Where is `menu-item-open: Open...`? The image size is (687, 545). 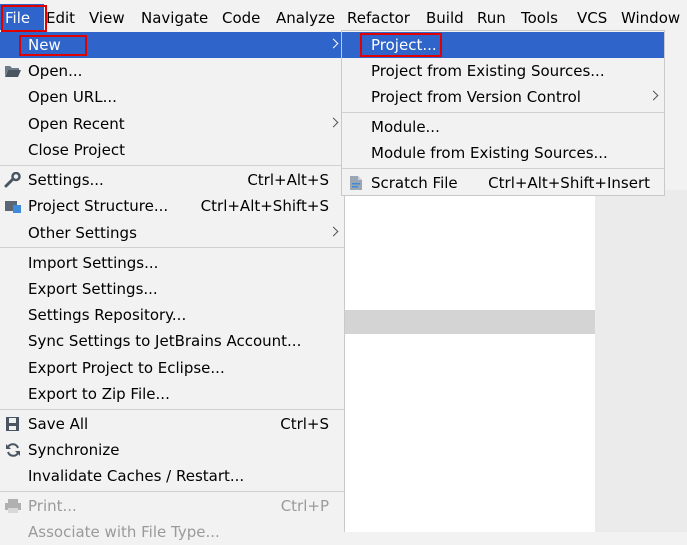 menu-item-open: Open... is located at coordinates (172, 71).